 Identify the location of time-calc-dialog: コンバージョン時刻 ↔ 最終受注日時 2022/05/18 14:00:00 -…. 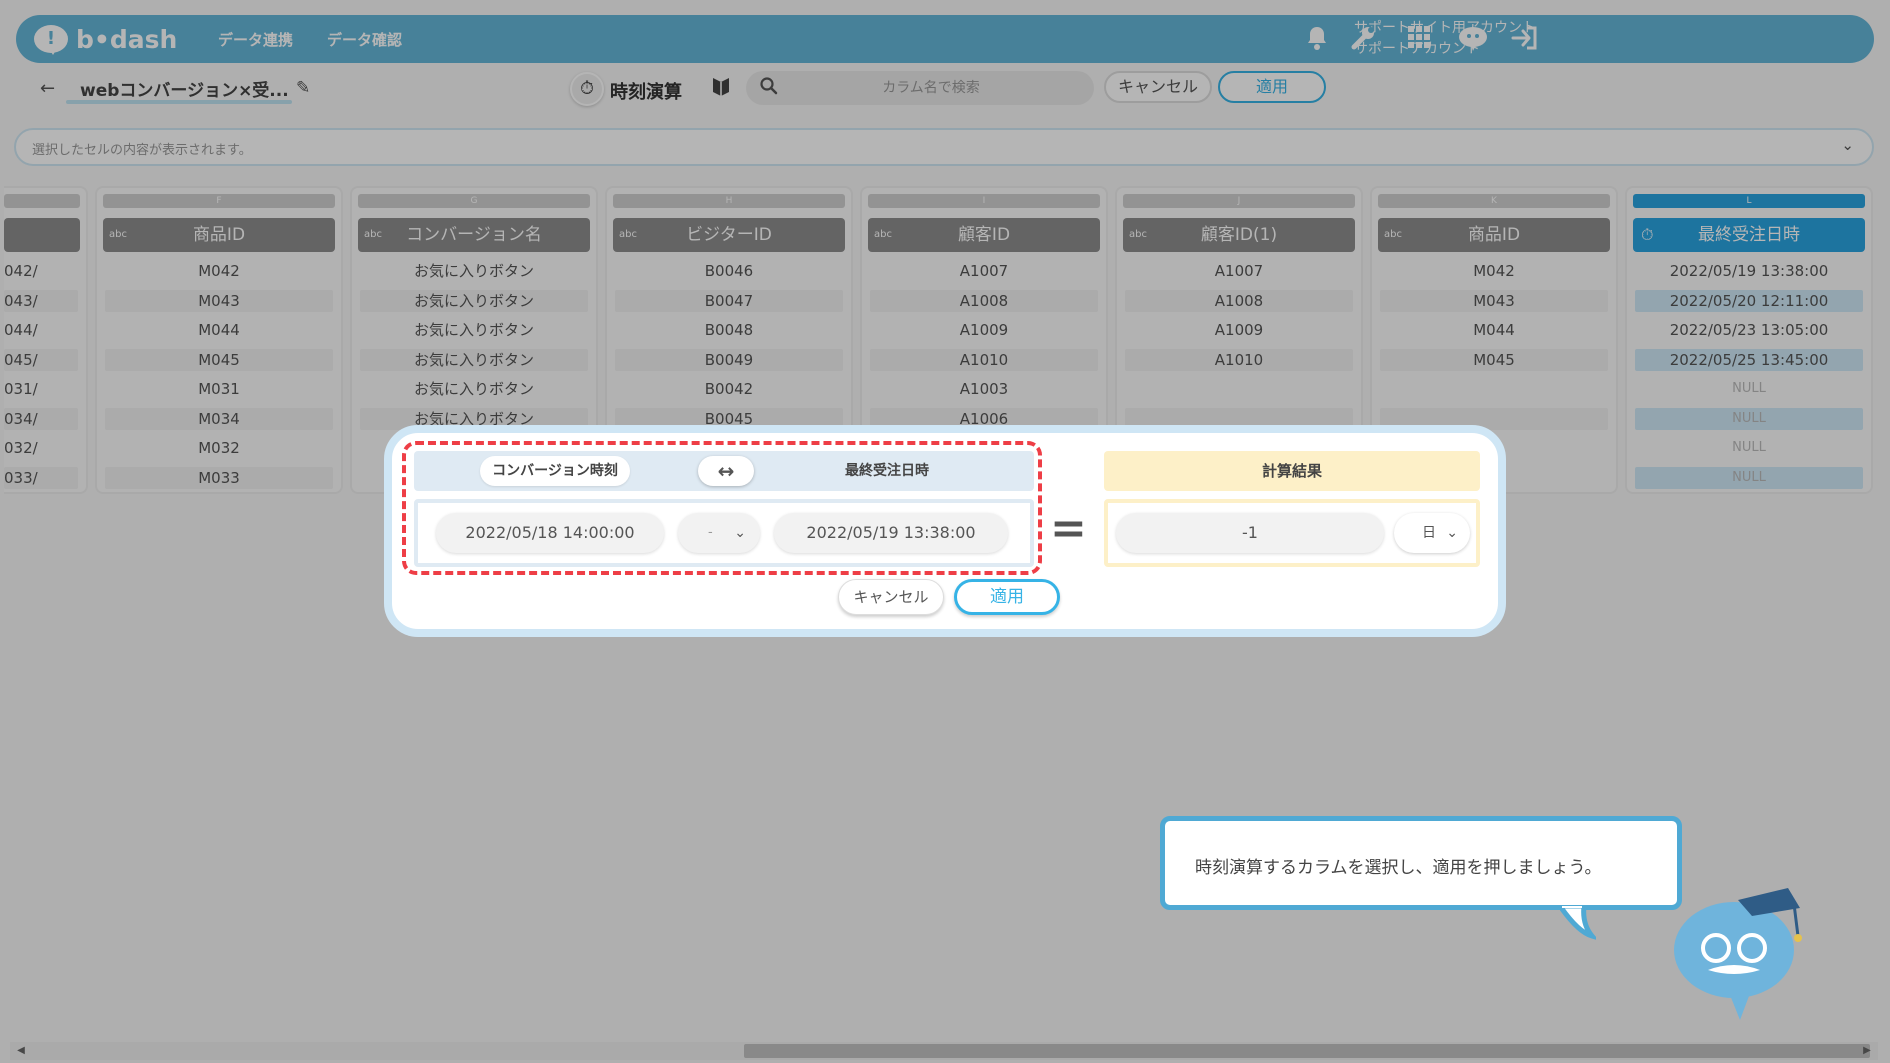
(945, 531).